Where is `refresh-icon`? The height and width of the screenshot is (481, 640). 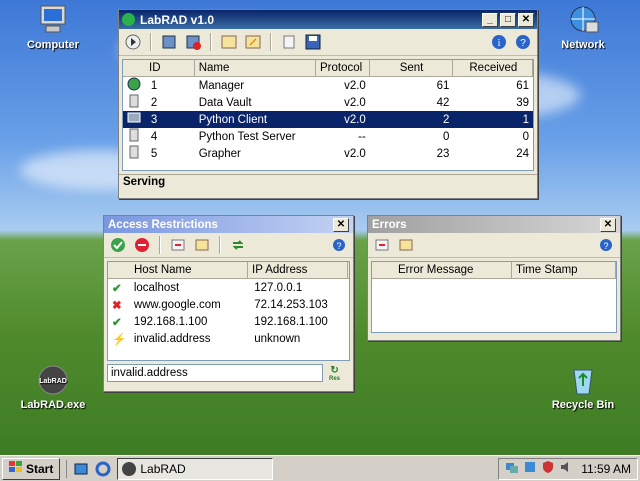 refresh-icon is located at coordinates (238, 245).